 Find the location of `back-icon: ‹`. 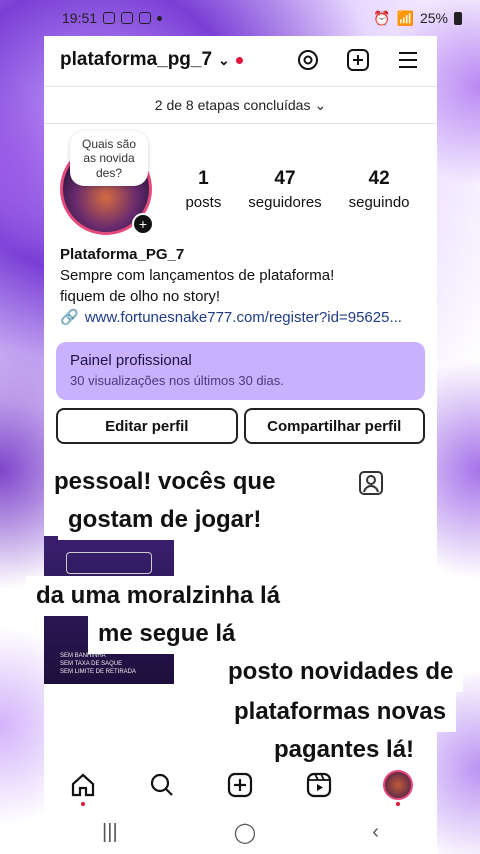

back-icon: ‹ is located at coordinates (375, 832).